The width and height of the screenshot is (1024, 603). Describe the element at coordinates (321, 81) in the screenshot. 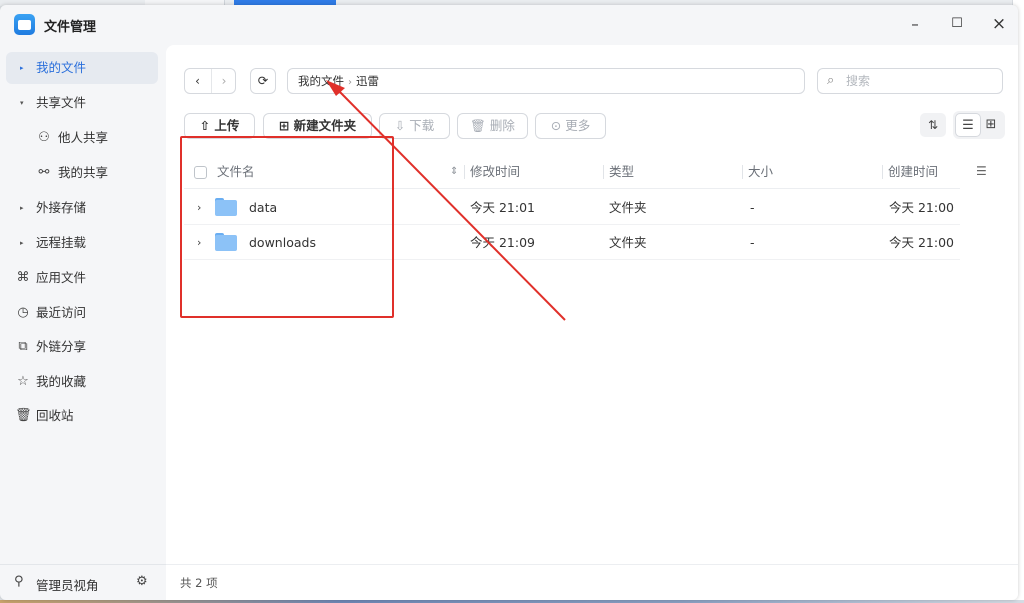

I see `breadcrumb-item-my-files: 我的文件` at that location.